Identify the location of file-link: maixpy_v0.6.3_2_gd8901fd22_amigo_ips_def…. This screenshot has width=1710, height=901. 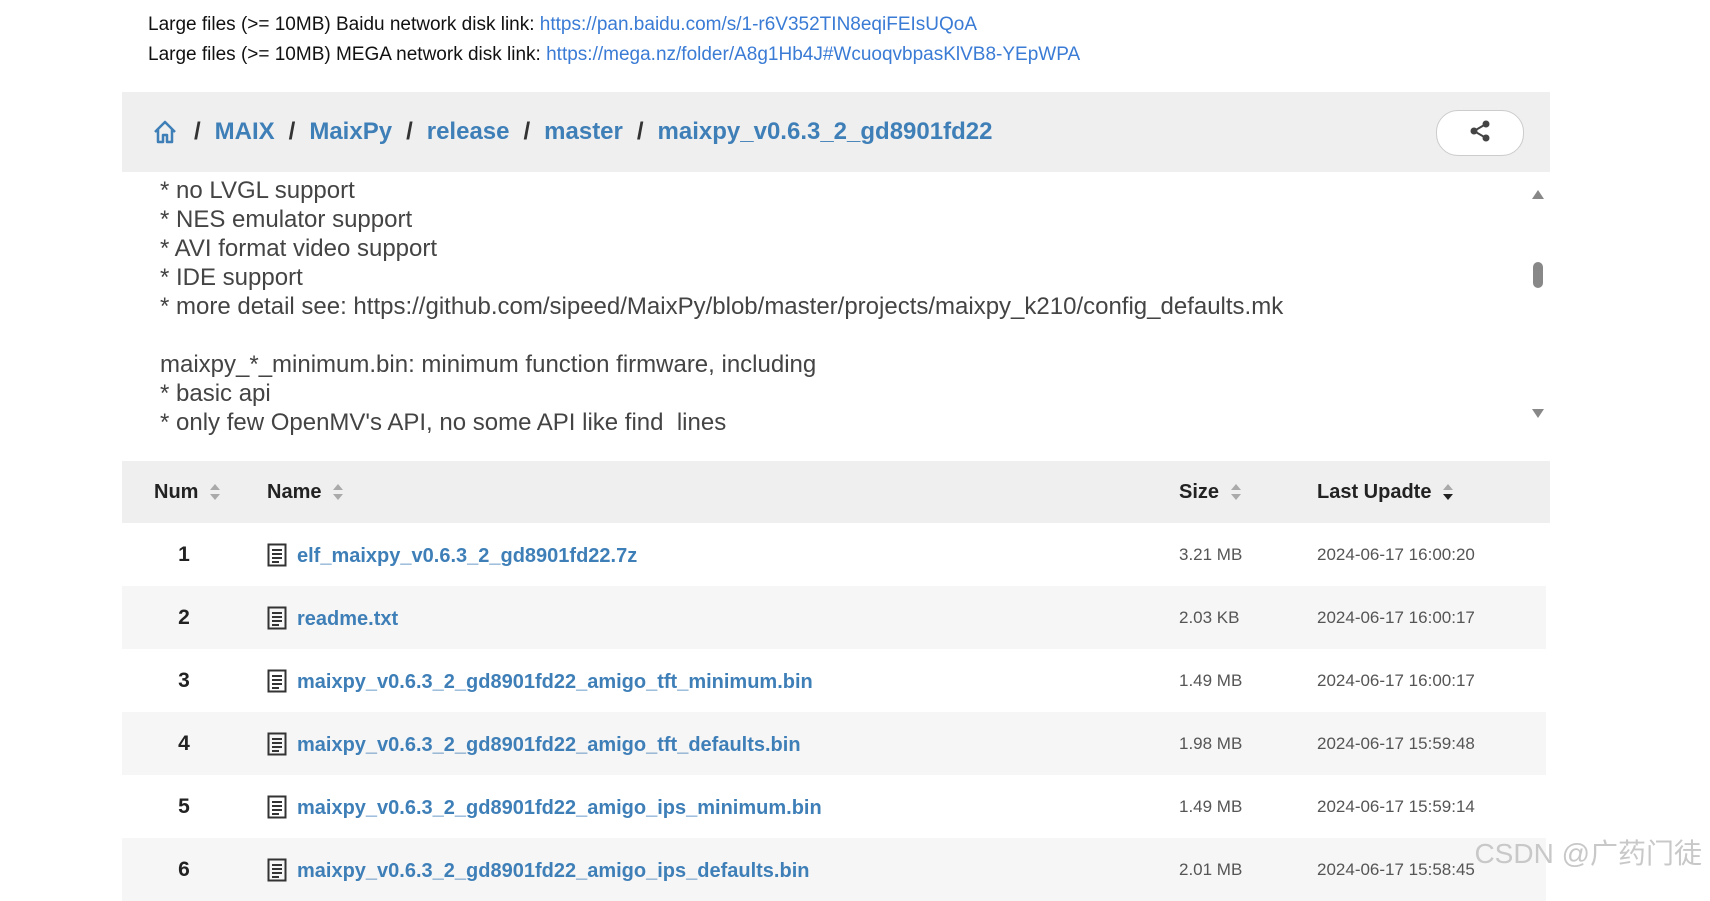
(553, 869).